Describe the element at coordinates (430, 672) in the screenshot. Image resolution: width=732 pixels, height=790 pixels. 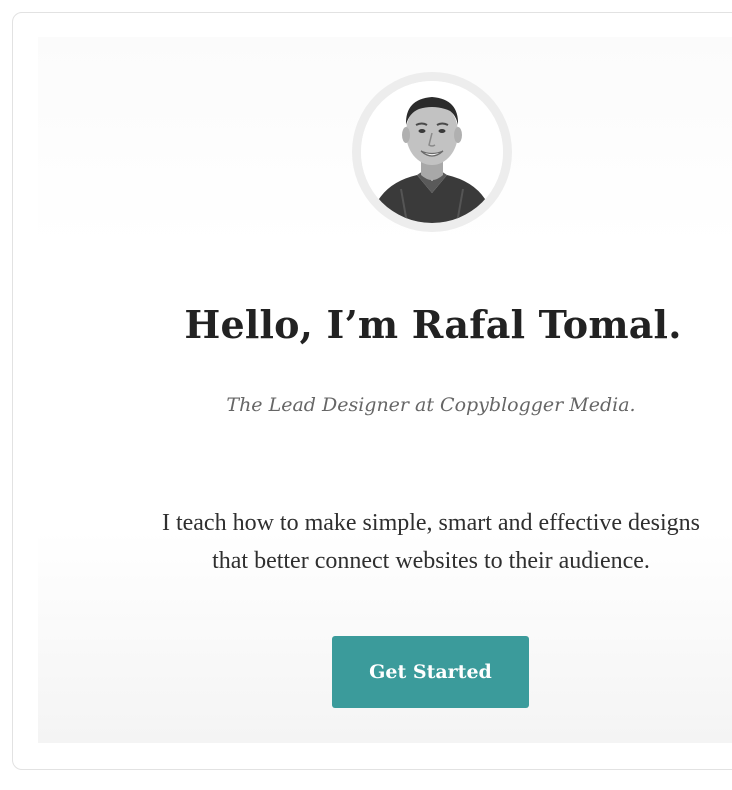
I see `get-started-button: Get Started` at that location.